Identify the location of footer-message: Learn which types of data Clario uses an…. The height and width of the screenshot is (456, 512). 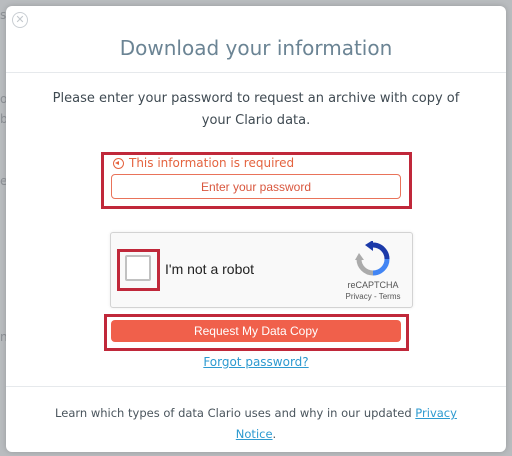
(233, 413).